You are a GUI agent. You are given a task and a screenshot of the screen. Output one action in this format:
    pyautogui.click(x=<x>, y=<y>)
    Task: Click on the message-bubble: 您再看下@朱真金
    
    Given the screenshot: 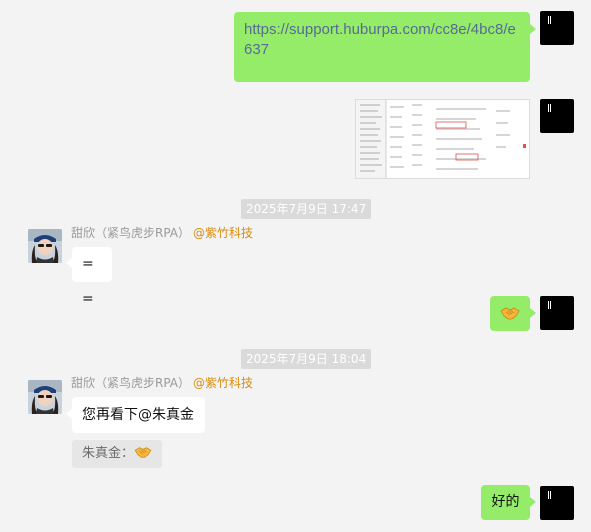 What is the action you would take?
    pyautogui.click(x=138, y=415)
    